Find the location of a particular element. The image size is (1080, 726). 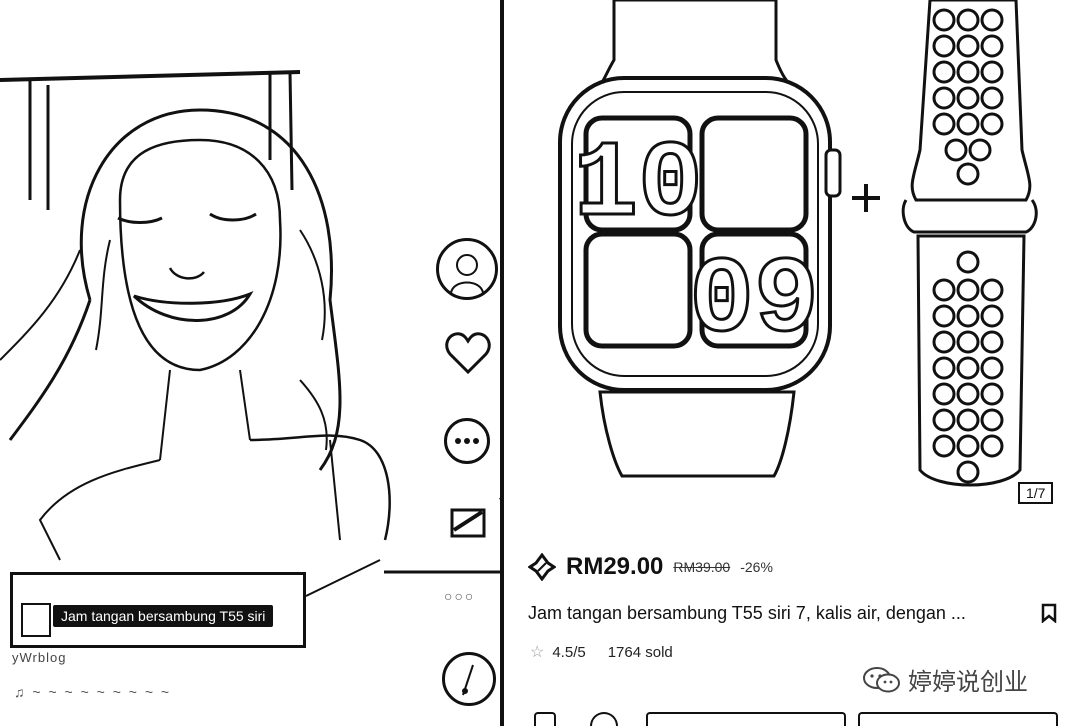

share-icon is located at coordinates (468, 523).